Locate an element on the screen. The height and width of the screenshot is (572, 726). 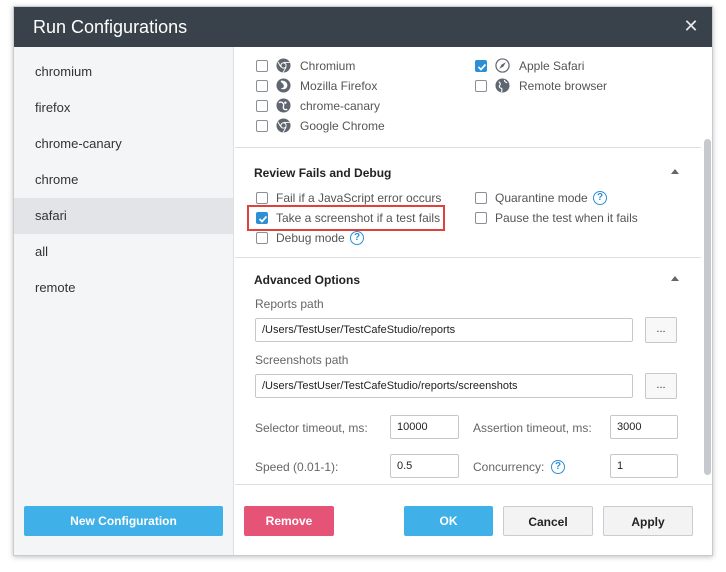
screenshot-on-fail-label: Take a screenshot if a test fails is located at coordinates (358, 218).